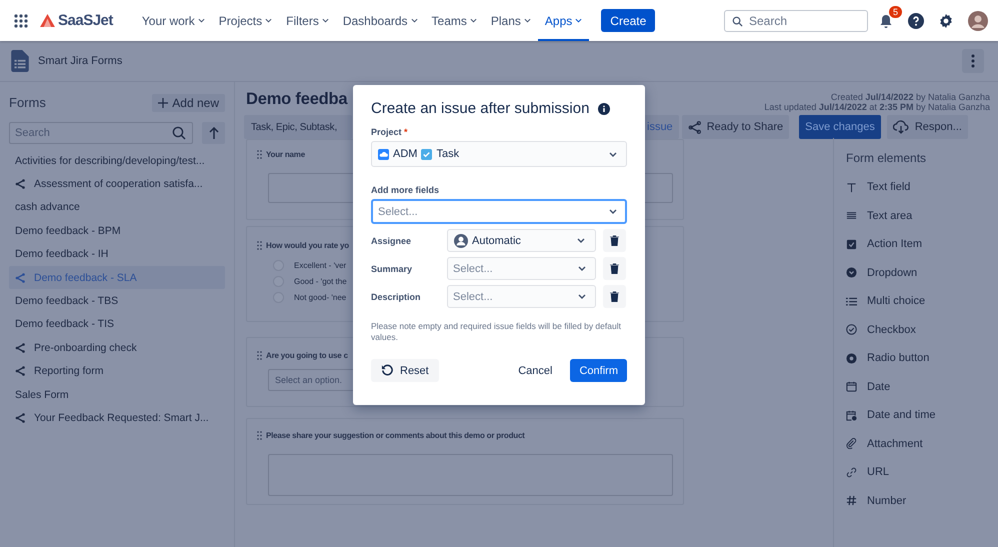 The image size is (998, 547). Describe the element at coordinates (307, 20) in the screenshot. I see `nav-menu: Filters` at that location.